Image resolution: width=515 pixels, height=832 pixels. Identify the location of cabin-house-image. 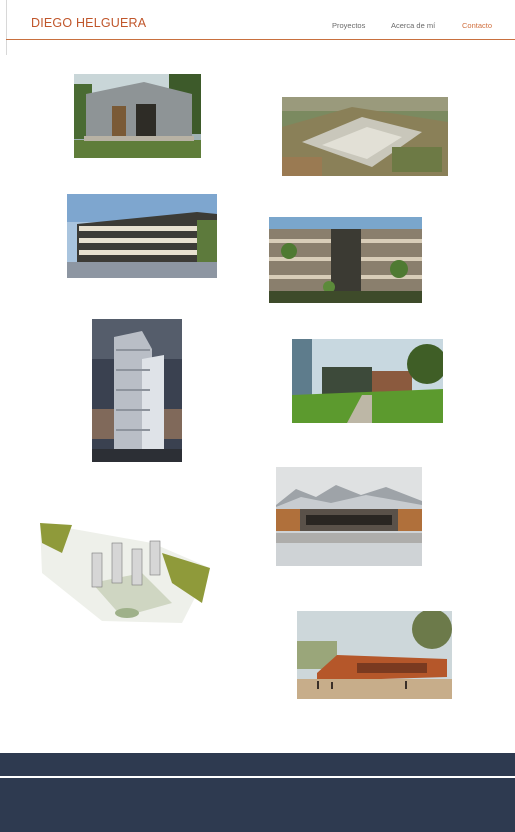
(137, 116).